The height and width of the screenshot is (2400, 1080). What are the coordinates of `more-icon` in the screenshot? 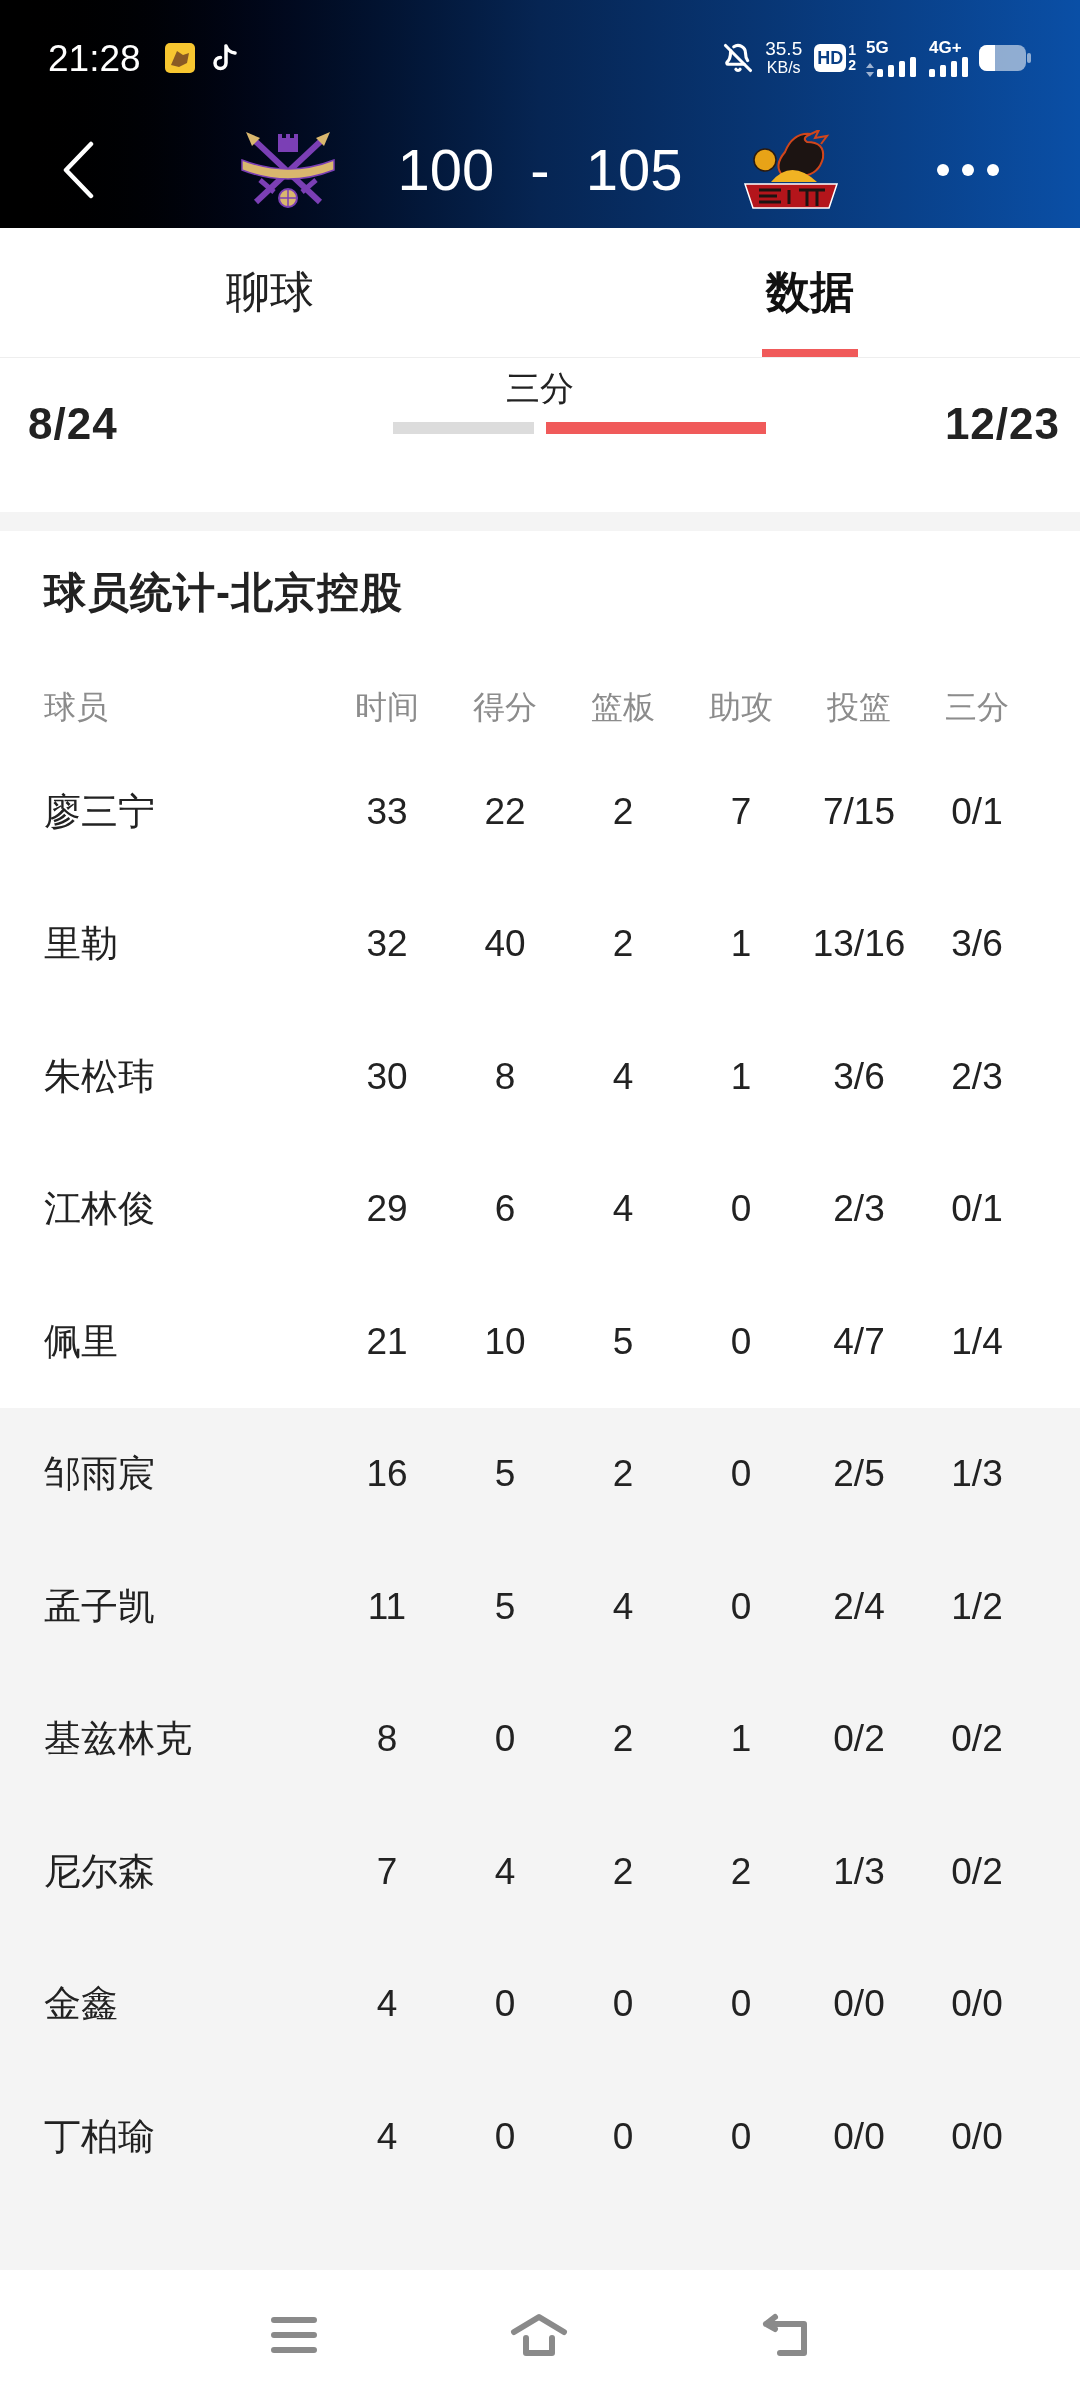 It's located at (968, 170).